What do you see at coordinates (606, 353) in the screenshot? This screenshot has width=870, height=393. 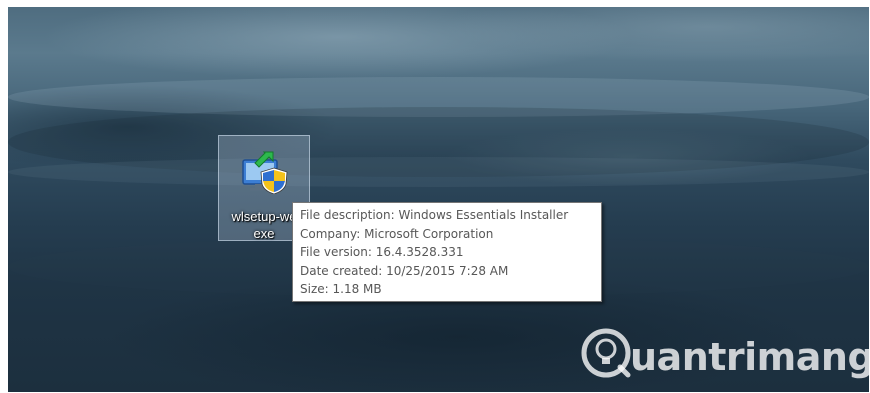 I see `quantrimang-bulb-logo-icon` at bounding box center [606, 353].